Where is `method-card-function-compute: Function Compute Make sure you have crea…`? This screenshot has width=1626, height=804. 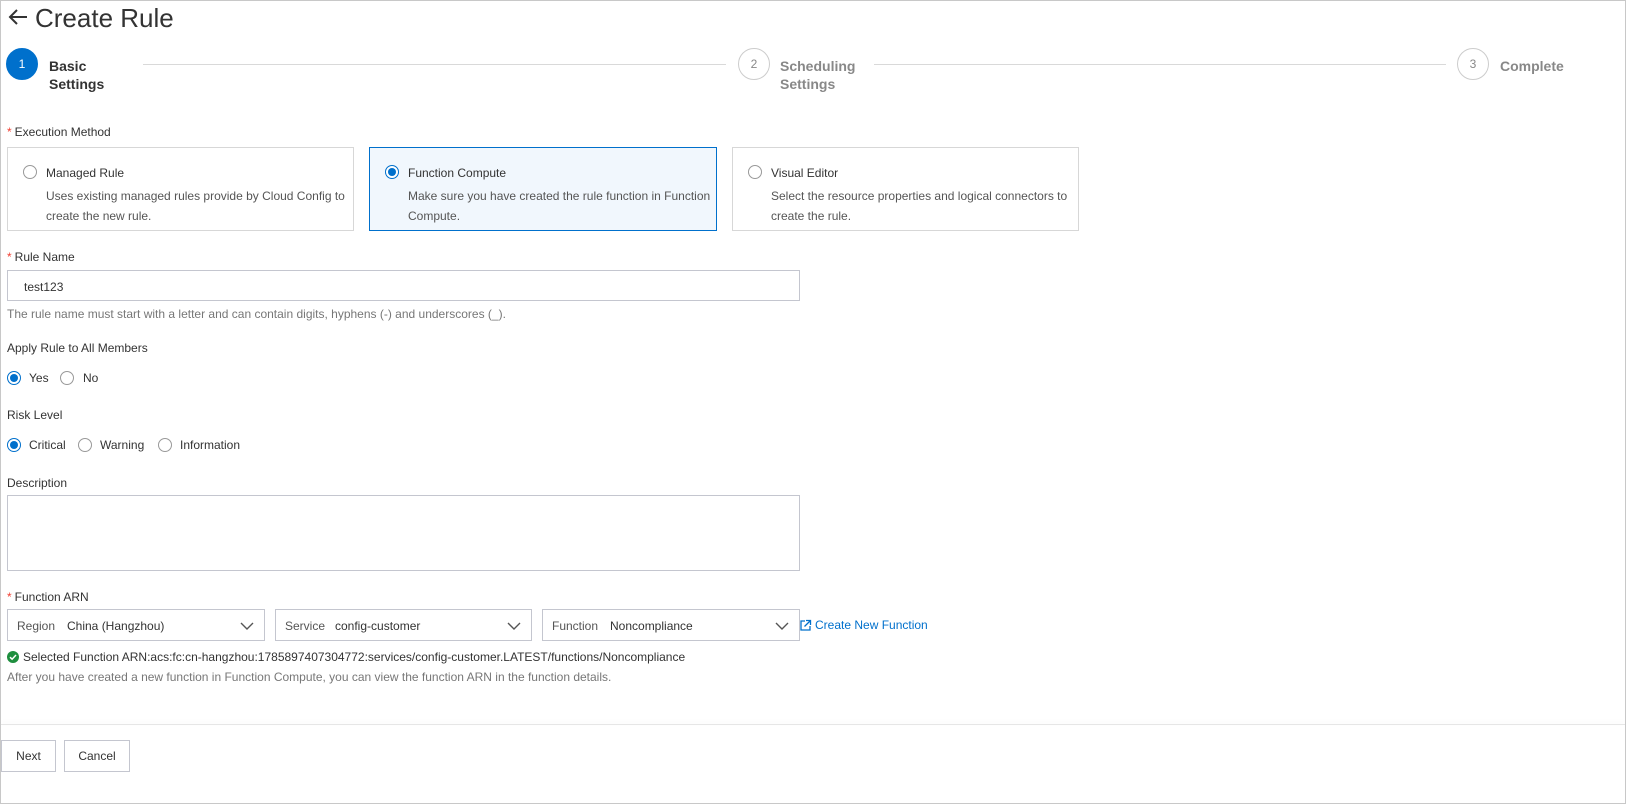 method-card-function-compute: Function Compute Make sure you have crea… is located at coordinates (543, 189).